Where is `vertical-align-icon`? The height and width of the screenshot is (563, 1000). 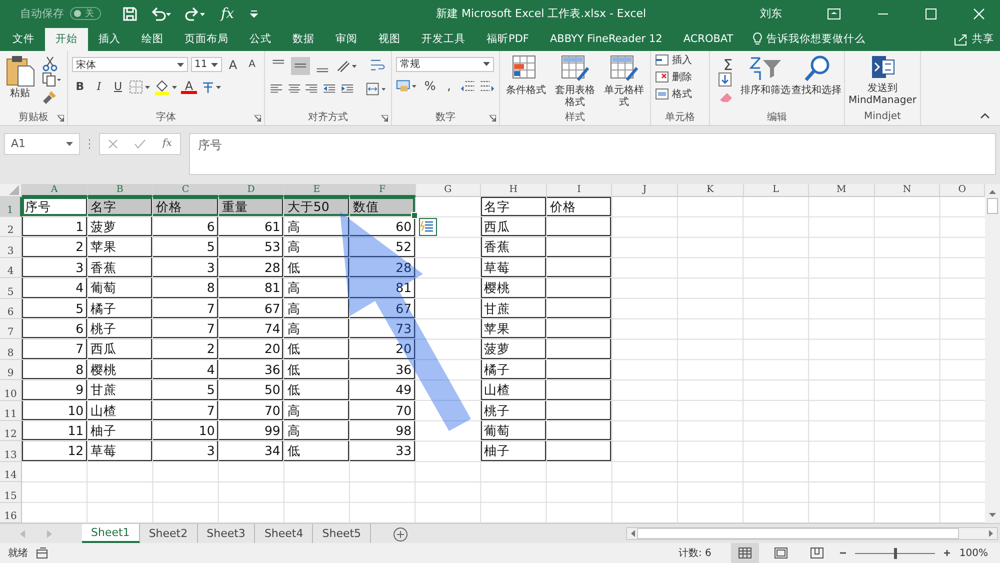
vertical-align-icon is located at coordinates (300, 65).